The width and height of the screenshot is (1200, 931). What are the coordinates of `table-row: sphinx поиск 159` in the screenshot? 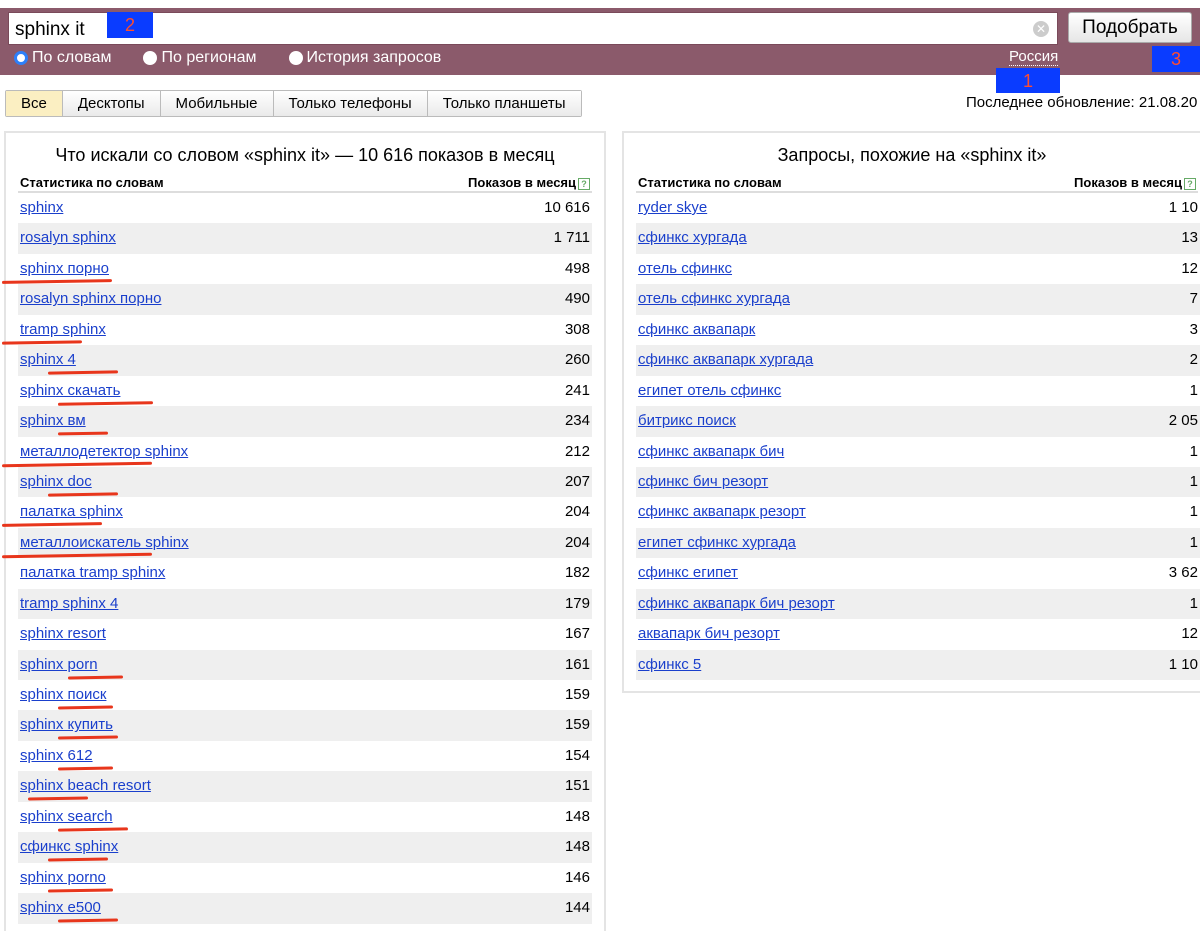 It's located at (305, 695).